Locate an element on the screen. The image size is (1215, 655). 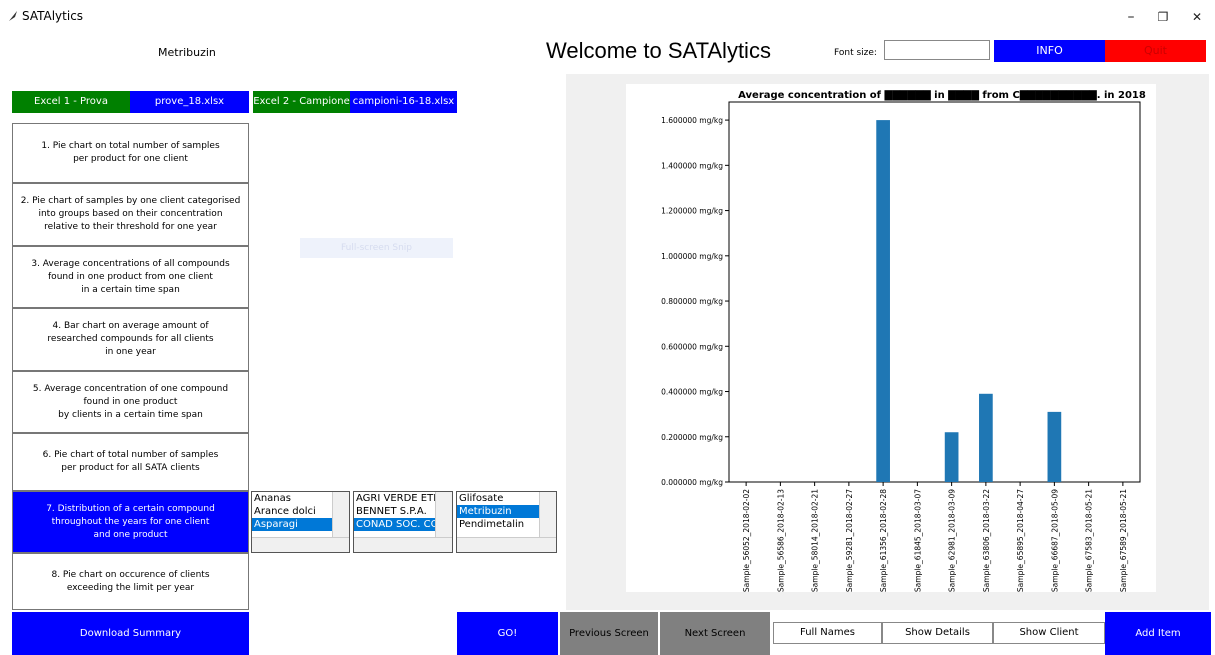
compound-horizontal-scrollbar is located at coordinates (506, 544).